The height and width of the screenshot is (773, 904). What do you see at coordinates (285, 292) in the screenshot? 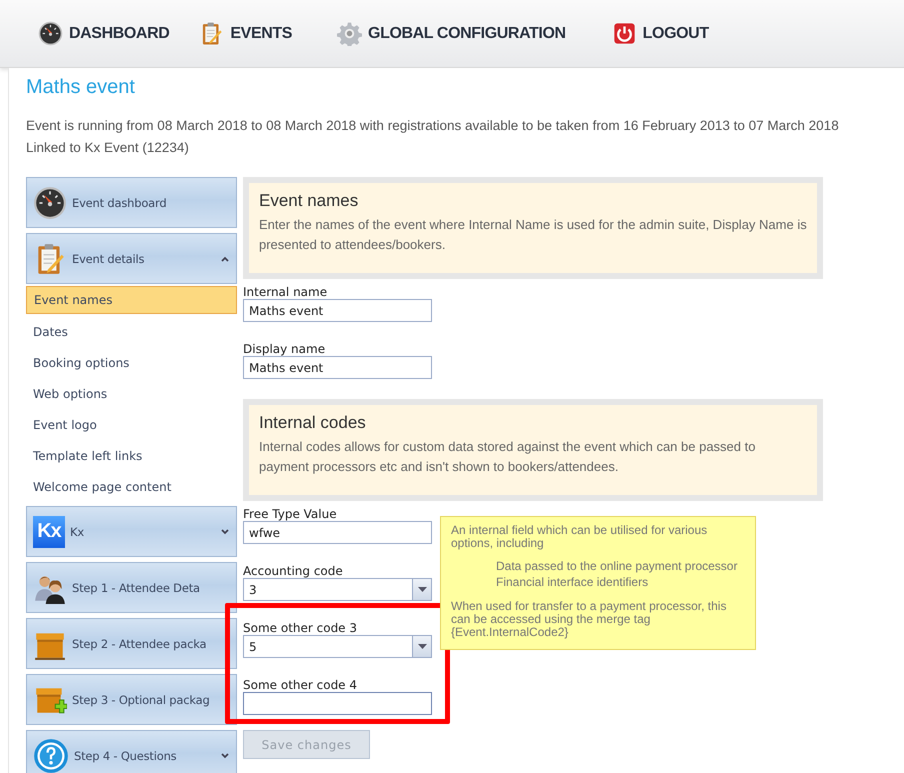
I see `field-label: Internal name` at bounding box center [285, 292].